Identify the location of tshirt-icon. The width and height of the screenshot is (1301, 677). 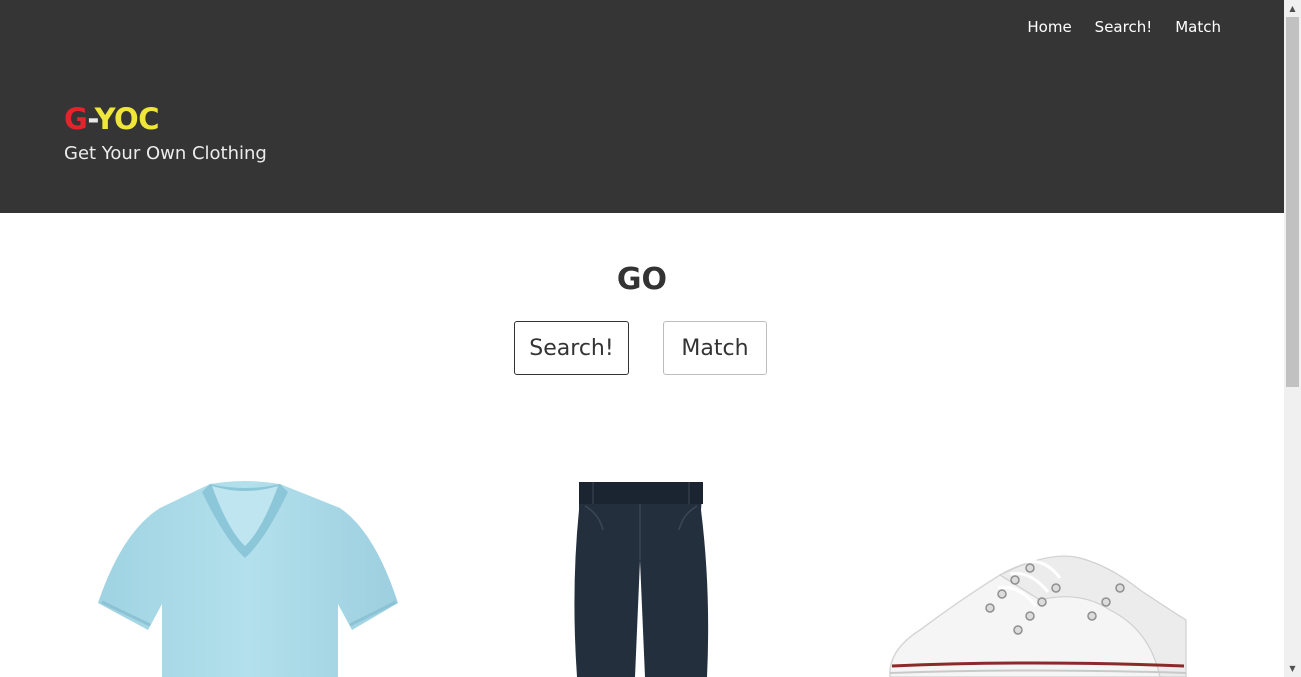
(248, 579).